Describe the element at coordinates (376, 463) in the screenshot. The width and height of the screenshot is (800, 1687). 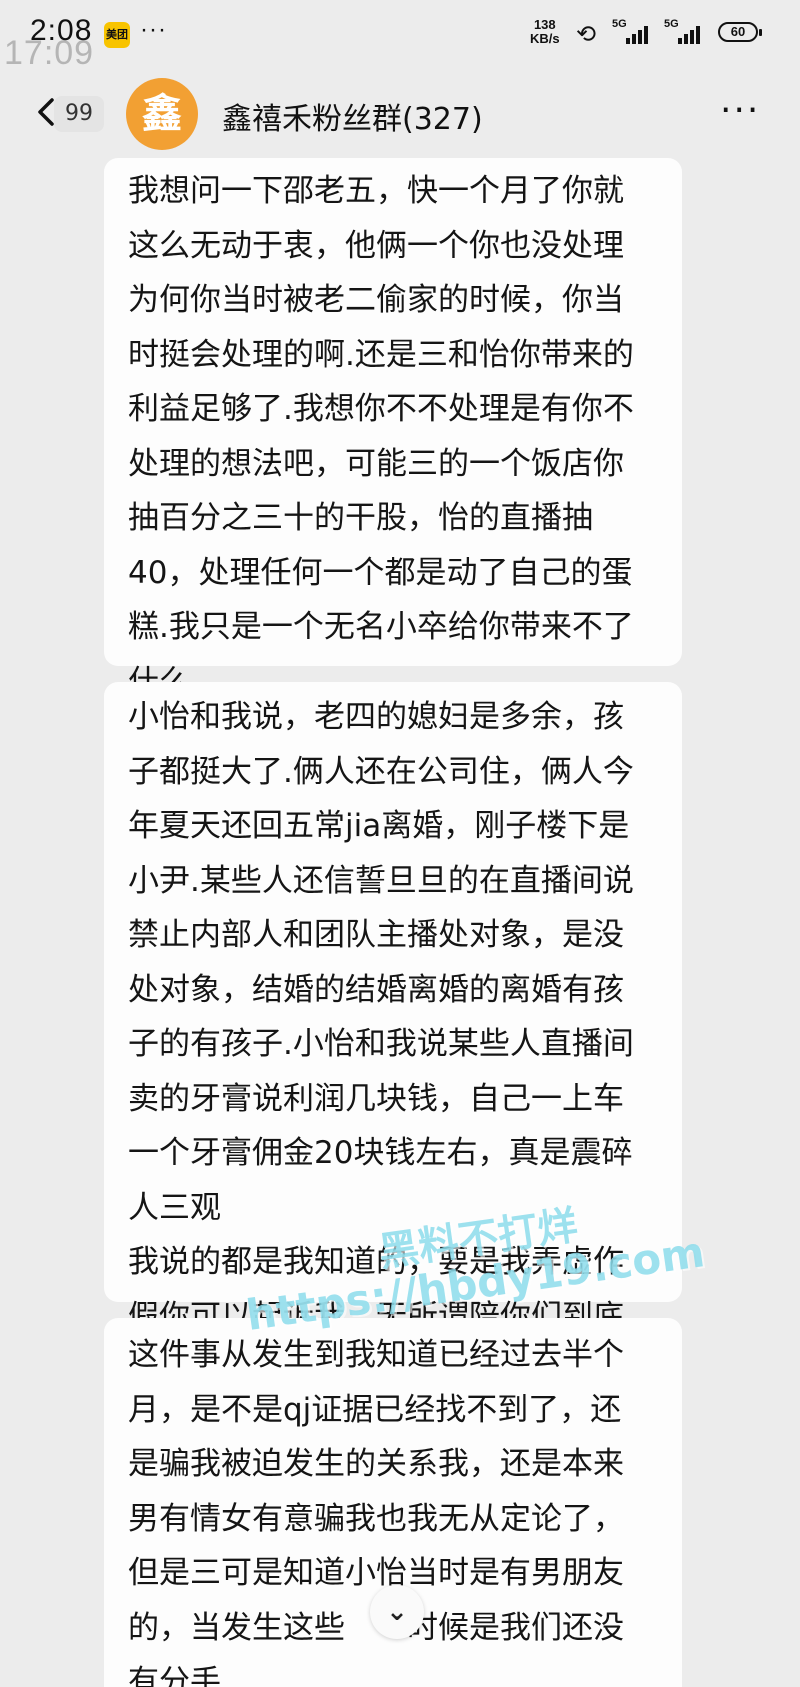
I see `message-line: 处理的想法吧，可能三的一个饭店你` at that location.